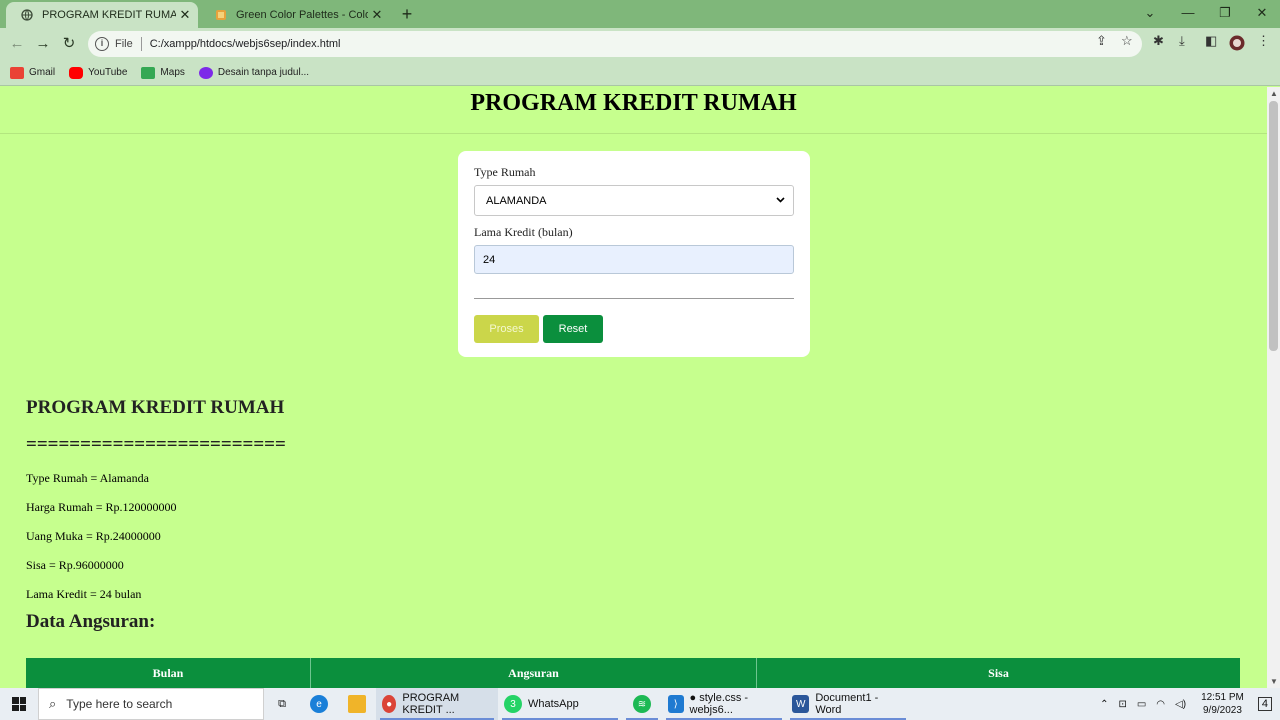  What do you see at coordinates (221, 15) in the screenshot?
I see `color-hunt-icon` at bounding box center [221, 15].